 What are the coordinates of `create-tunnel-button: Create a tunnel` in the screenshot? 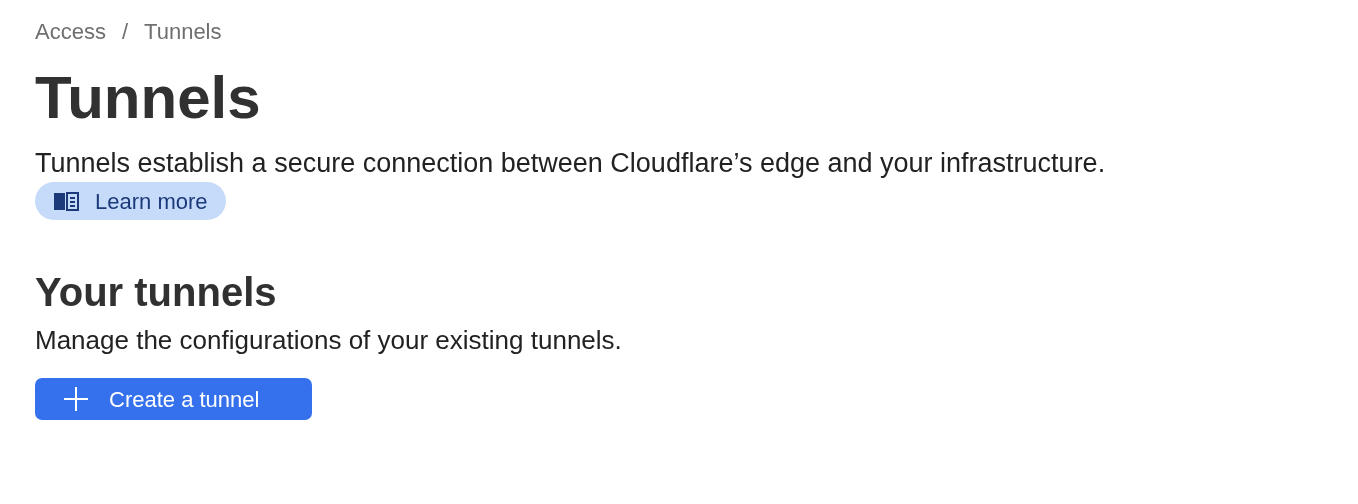 It's located at (173, 399).